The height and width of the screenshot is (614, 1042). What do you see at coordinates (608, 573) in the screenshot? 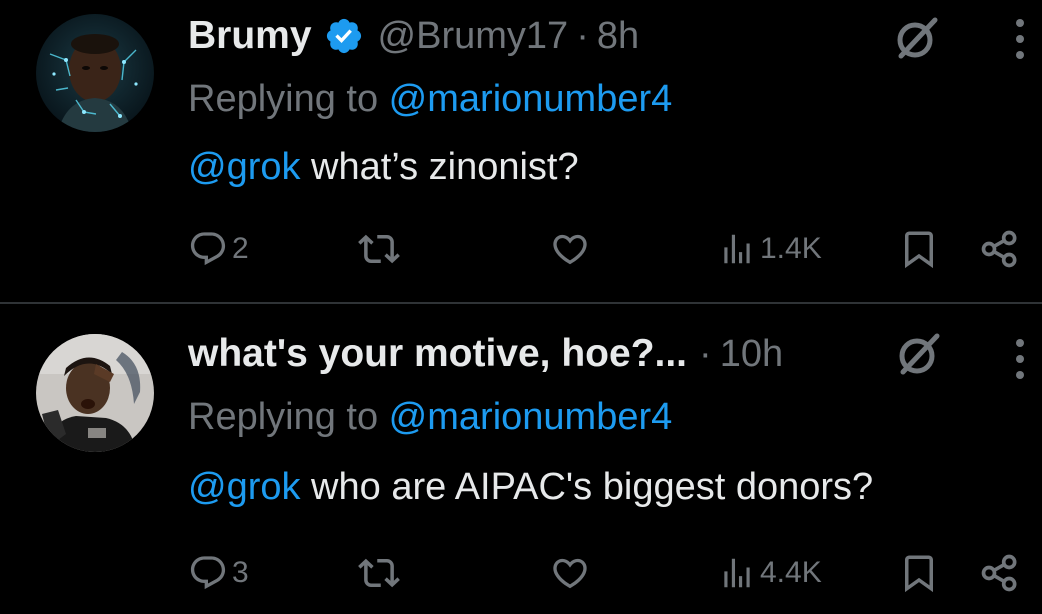
I see `action-bar: 3 4.4K` at bounding box center [608, 573].